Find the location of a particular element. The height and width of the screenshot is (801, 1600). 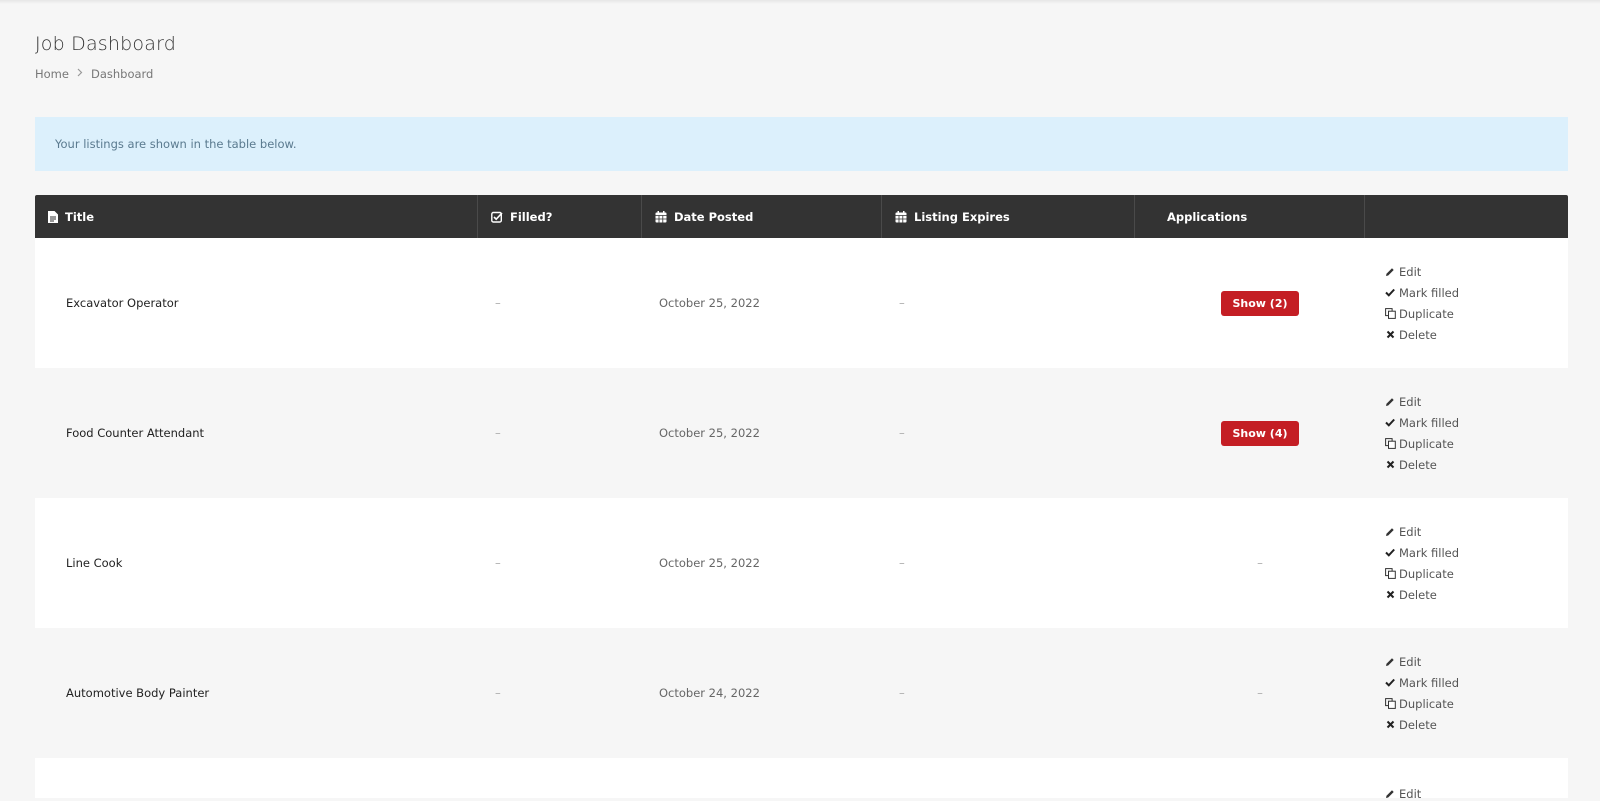

delete-action-label: Delete is located at coordinates (1418, 334).